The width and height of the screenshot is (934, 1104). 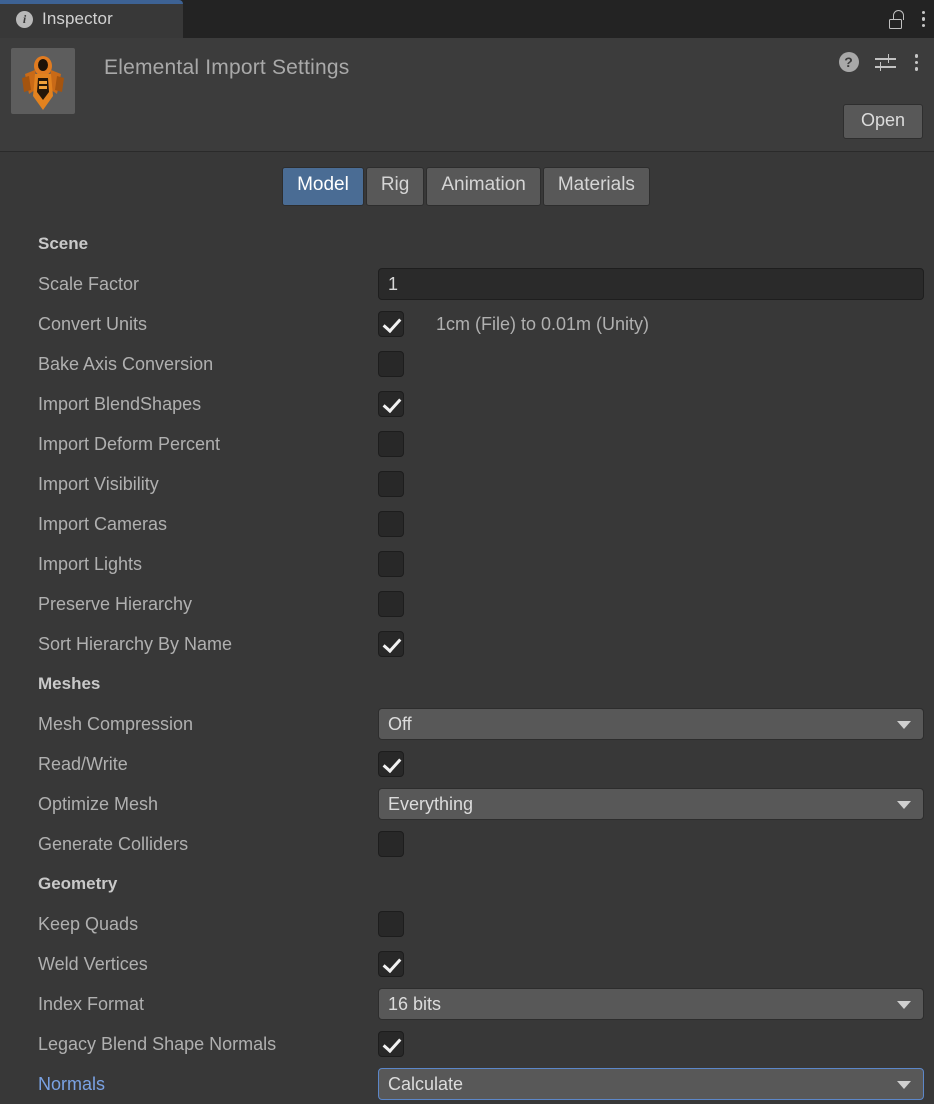 What do you see at coordinates (911, 19) in the screenshot?
I see `window-tab-strip-actions` at bounding box center [911, 19].